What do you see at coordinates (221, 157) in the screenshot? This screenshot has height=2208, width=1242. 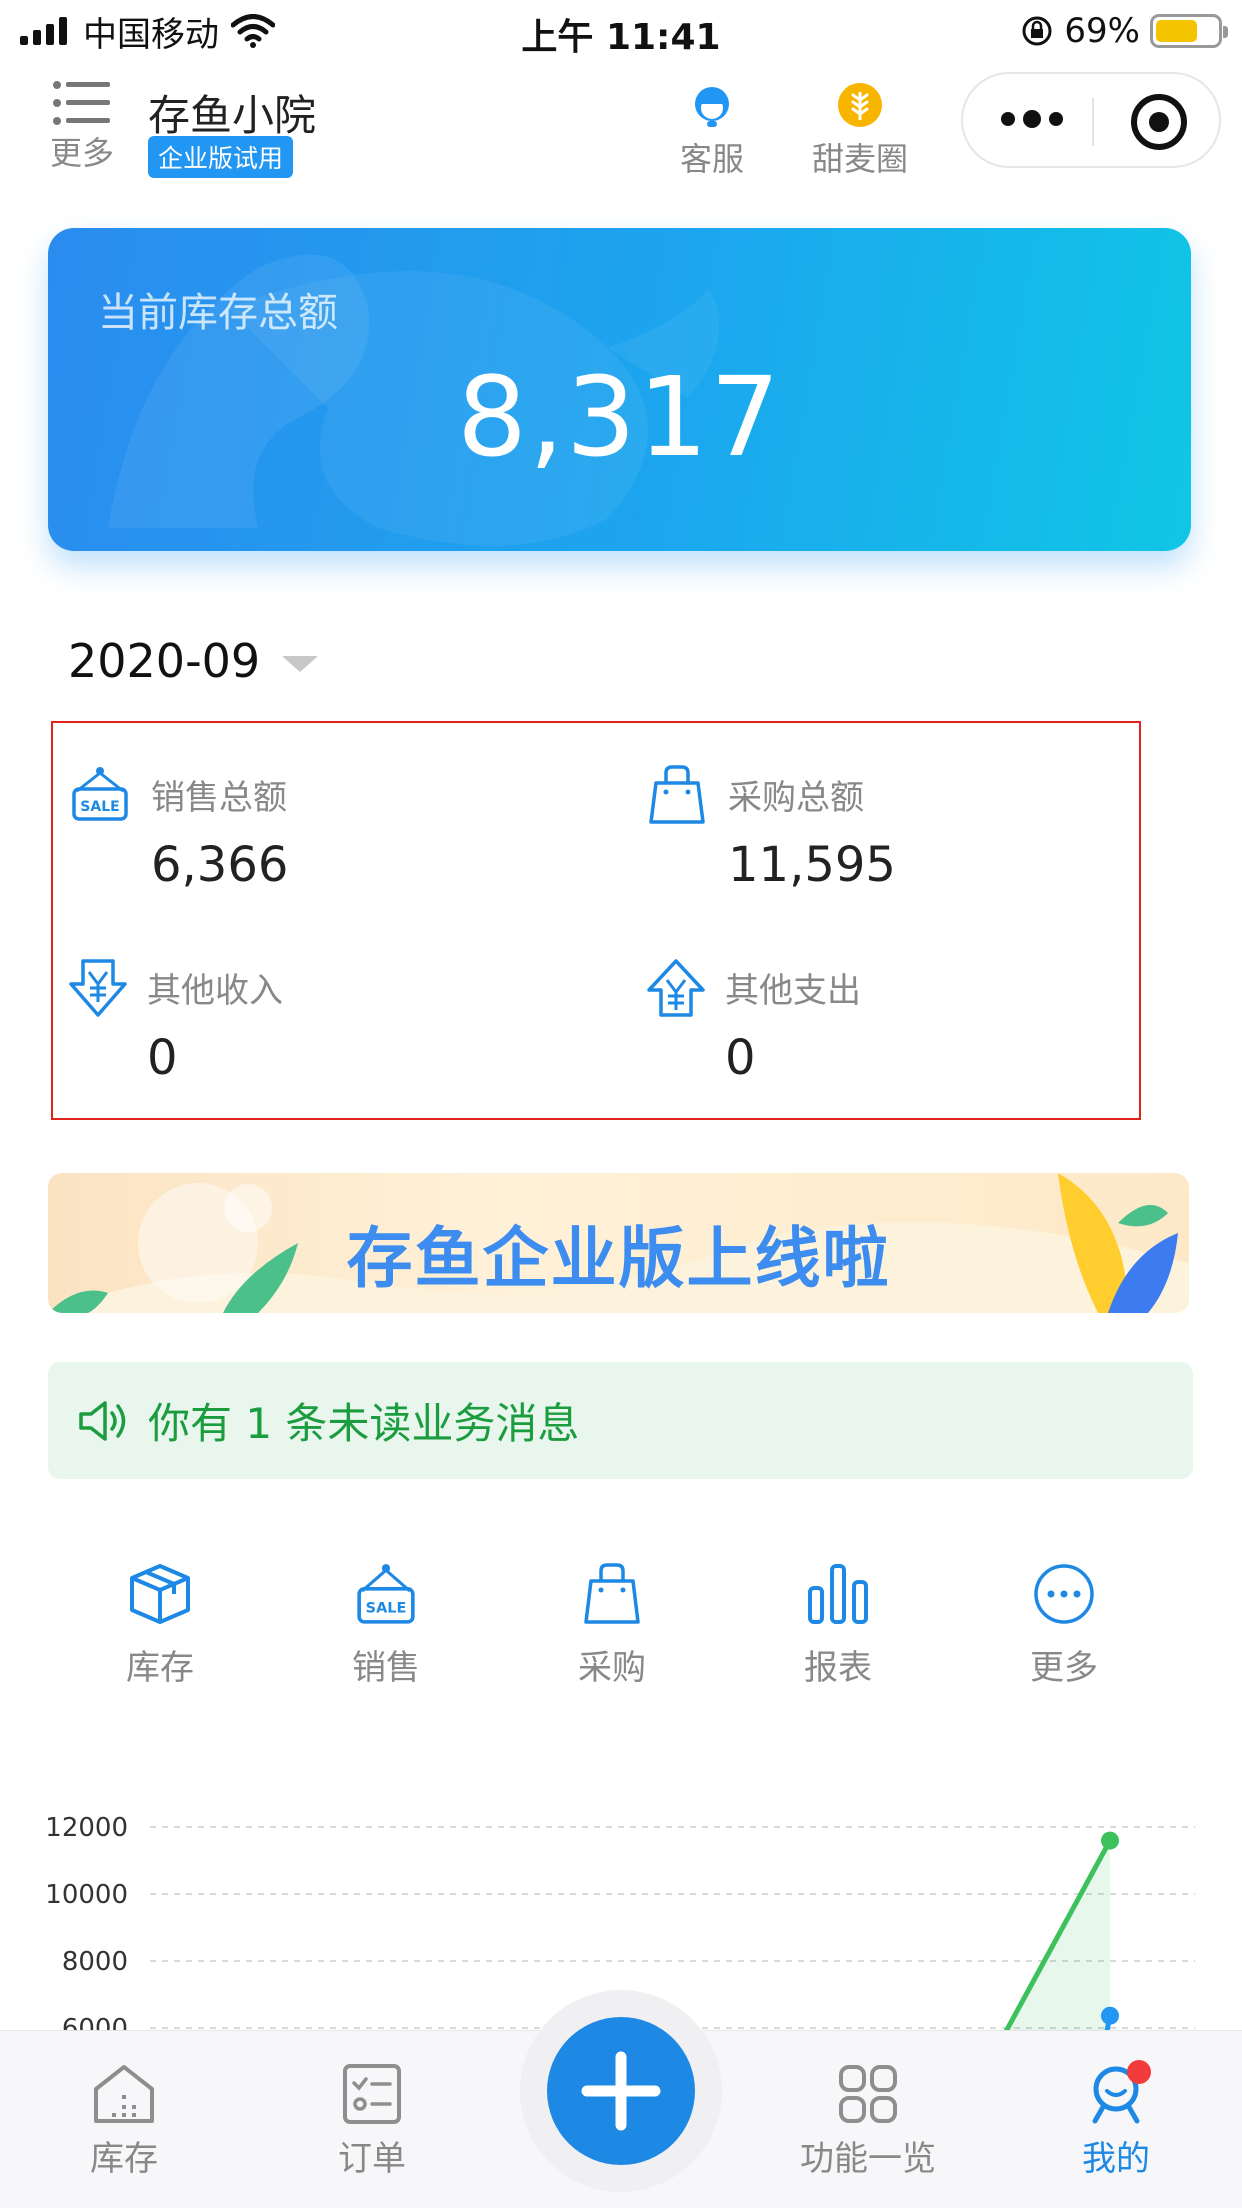 I see `edition-badge: 企业版试用` at bounding box center [221, 157].